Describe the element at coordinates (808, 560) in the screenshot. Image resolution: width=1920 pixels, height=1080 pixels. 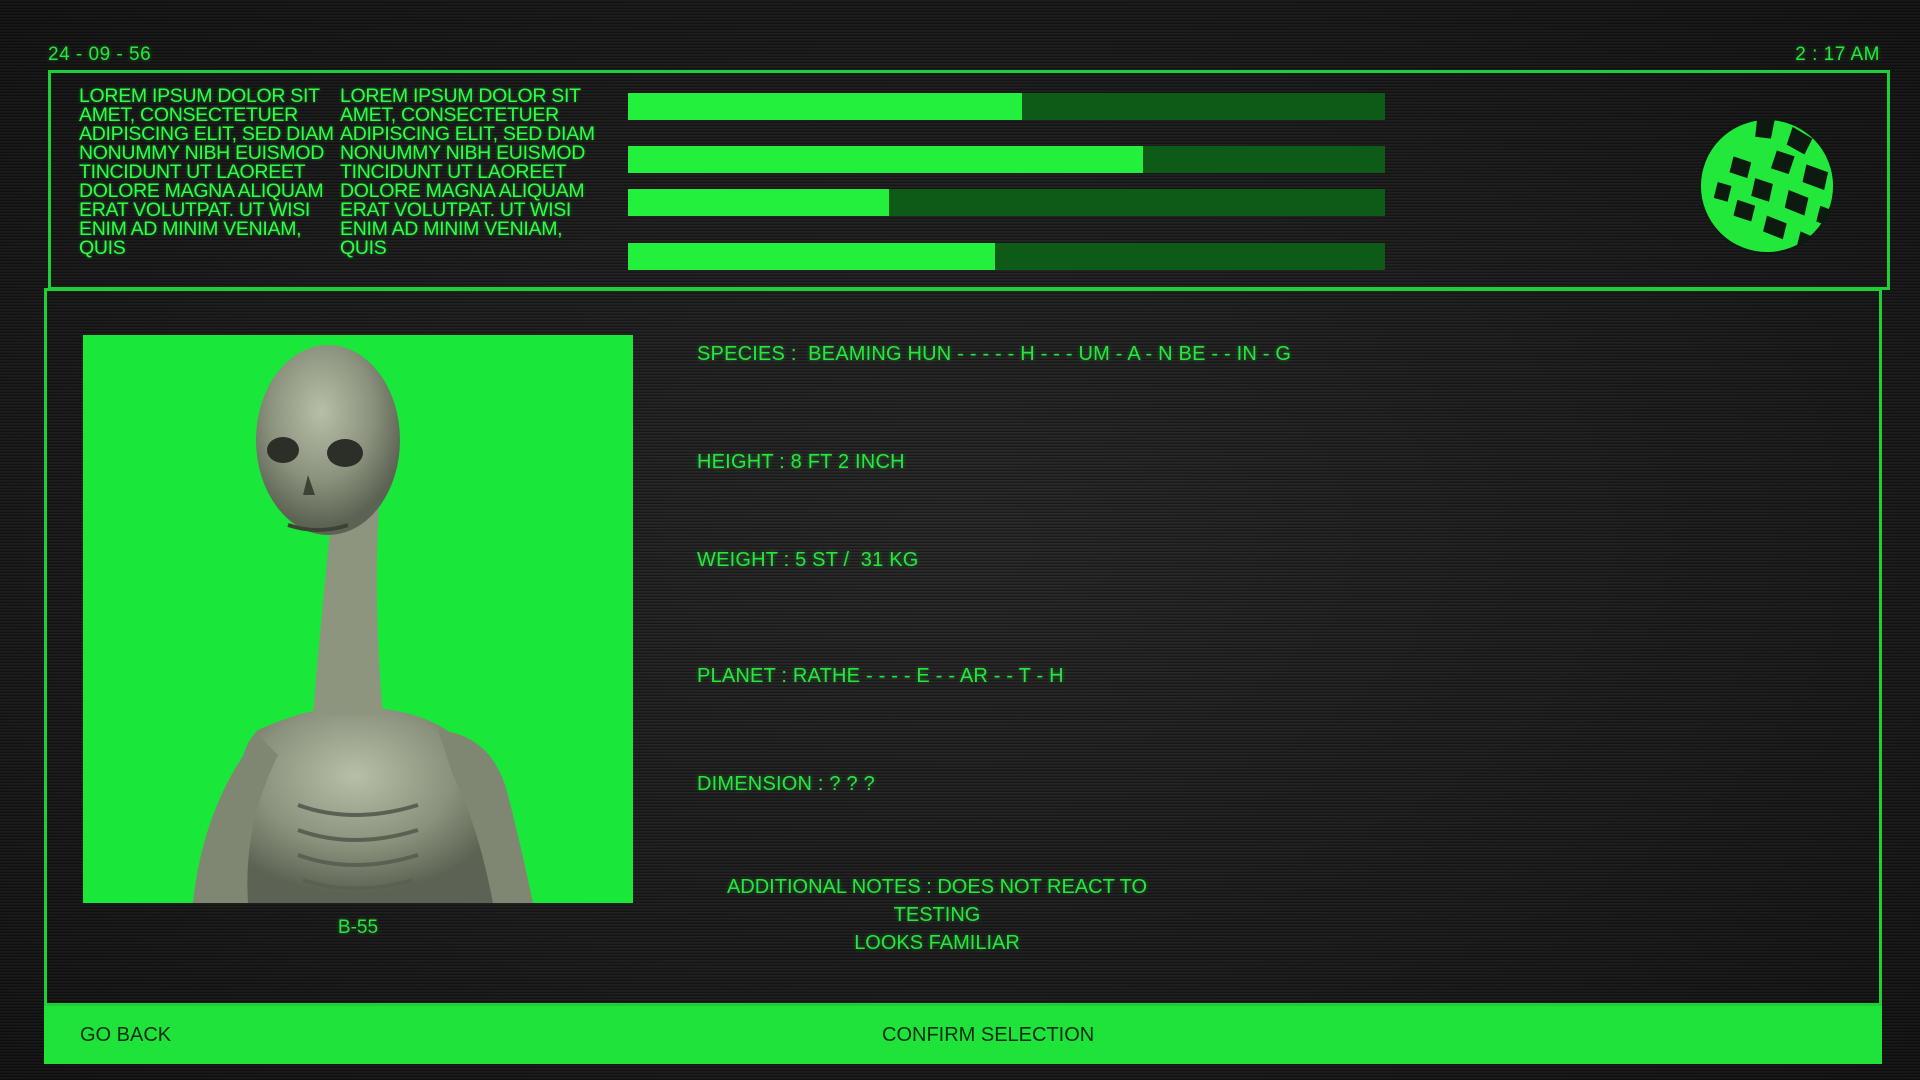
I see `weight-field: WEIGHT : 5 ST / 31 KG` at that location.